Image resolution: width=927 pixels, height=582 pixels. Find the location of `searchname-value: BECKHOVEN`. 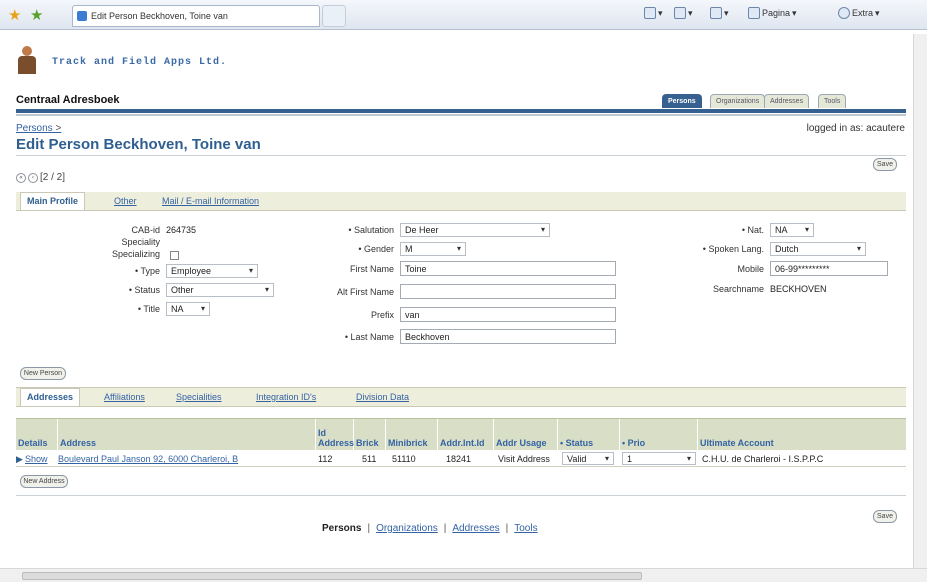

searchname-value: BECKHOVEN is located at coordinates (798, 289).